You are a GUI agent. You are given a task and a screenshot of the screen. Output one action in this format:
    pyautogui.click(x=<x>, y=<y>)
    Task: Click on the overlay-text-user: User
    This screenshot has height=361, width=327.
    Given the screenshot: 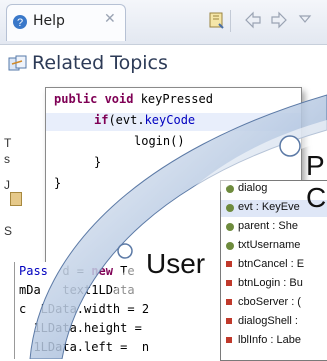 What is the action you would take?
    pyautogui.click(x=176, y=263)
    